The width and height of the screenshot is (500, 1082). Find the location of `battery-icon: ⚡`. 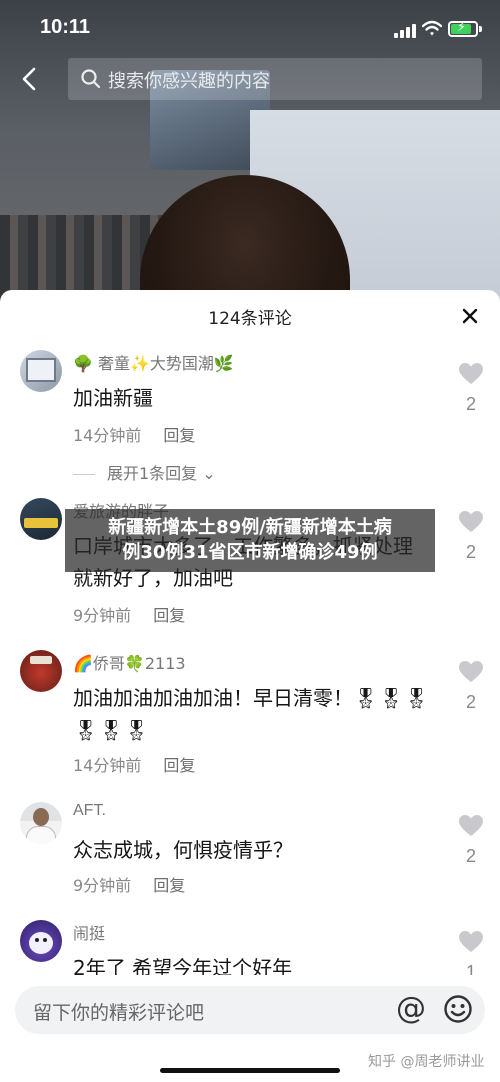

battery-icon: ⚡ is located at coordinates (463, 28).